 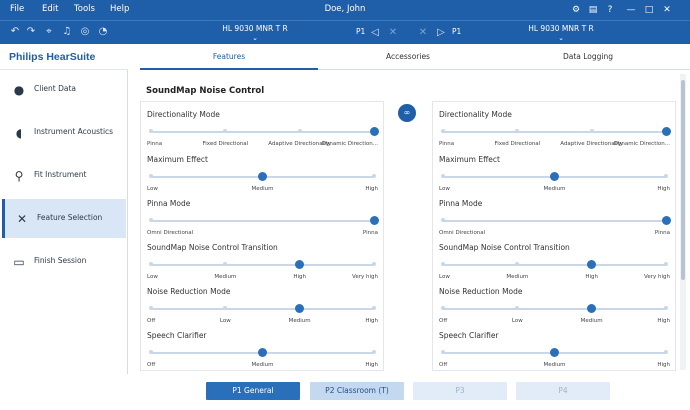 What do you see at coordinates (393, 33) in the screenshot?
I see `mute-left-icon: ✕` at bounding box center [393, 33].